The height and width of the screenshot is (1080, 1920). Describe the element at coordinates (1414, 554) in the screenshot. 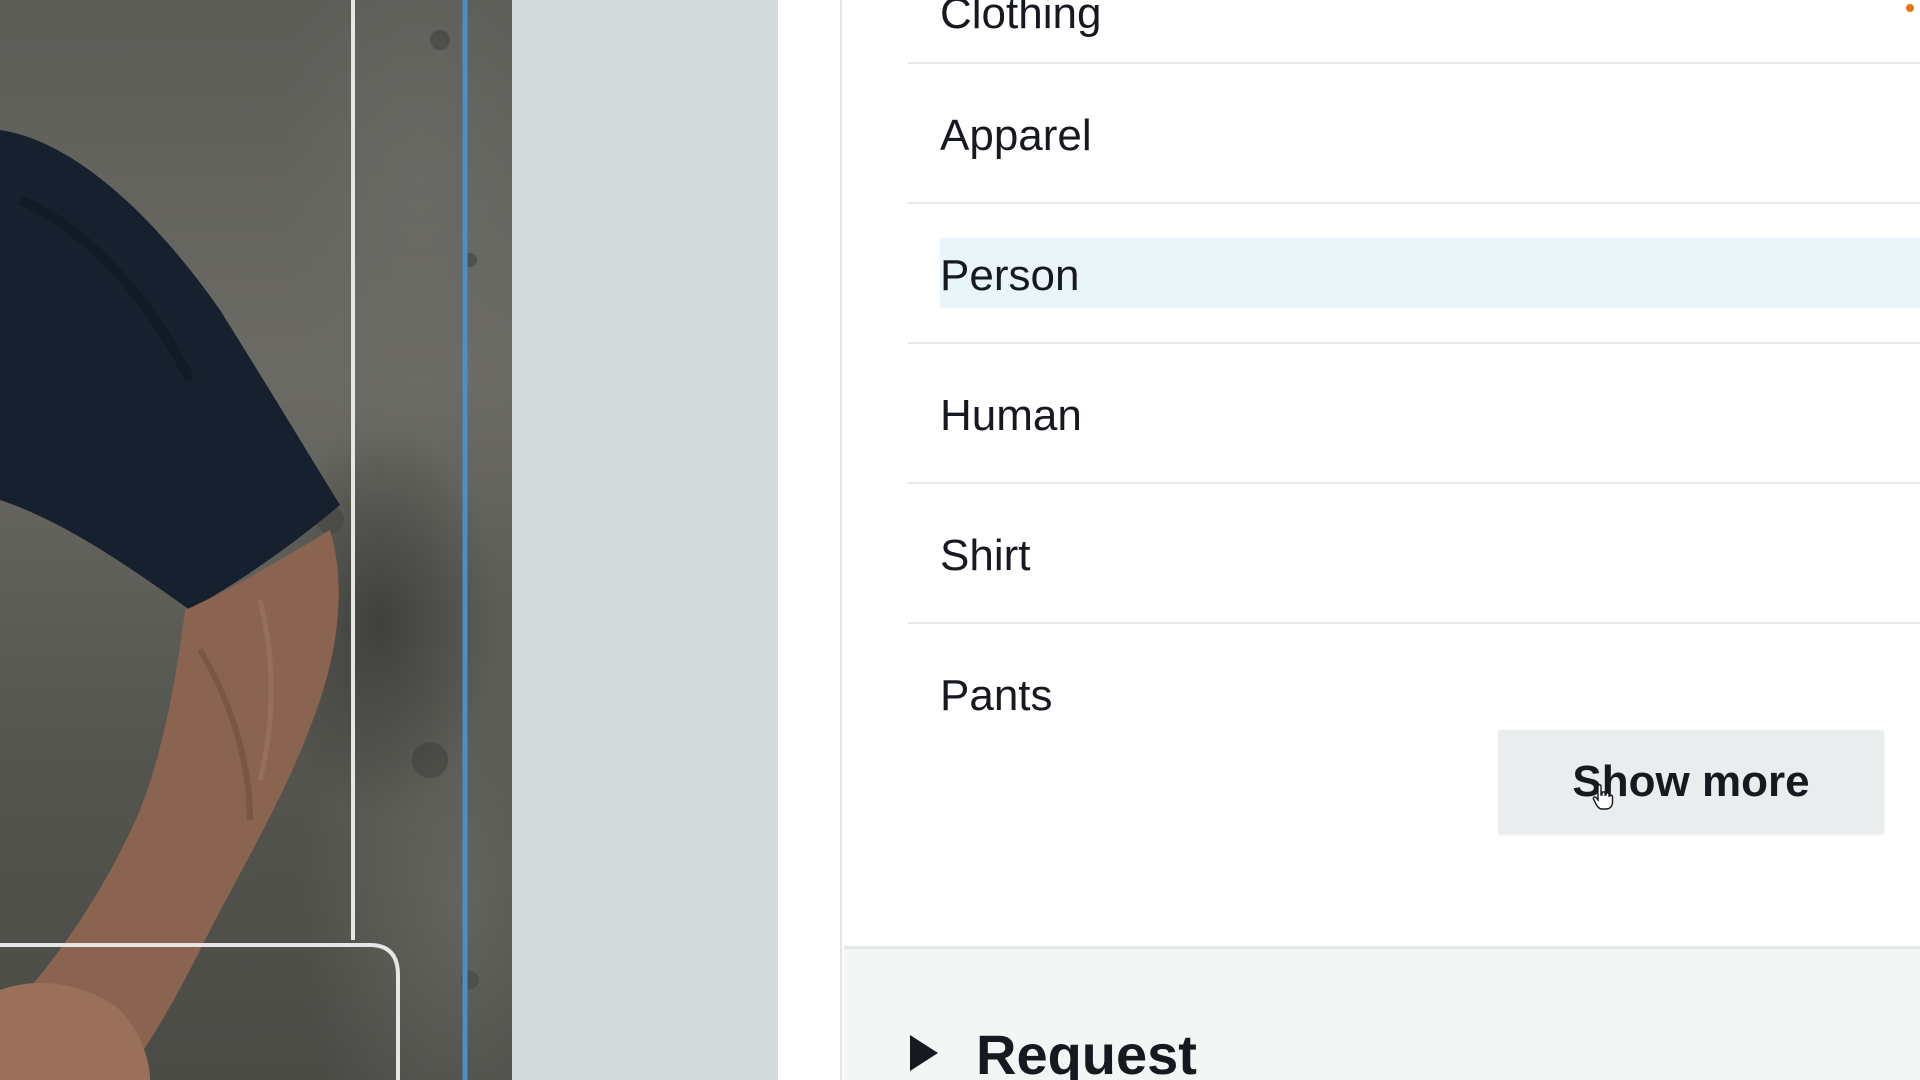

I see `list-item: Shirt` at that location.